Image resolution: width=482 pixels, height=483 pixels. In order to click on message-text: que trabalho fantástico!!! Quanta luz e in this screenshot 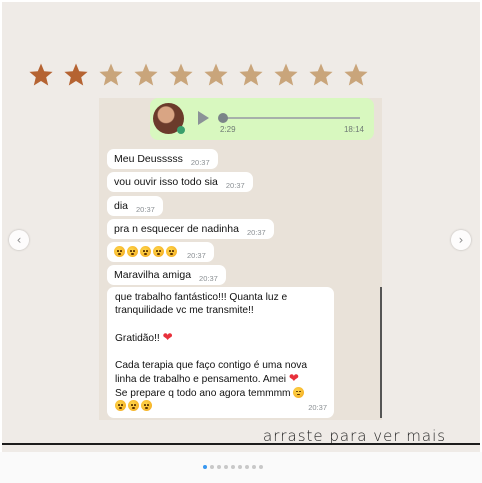, I will do `click(201, 297)`.